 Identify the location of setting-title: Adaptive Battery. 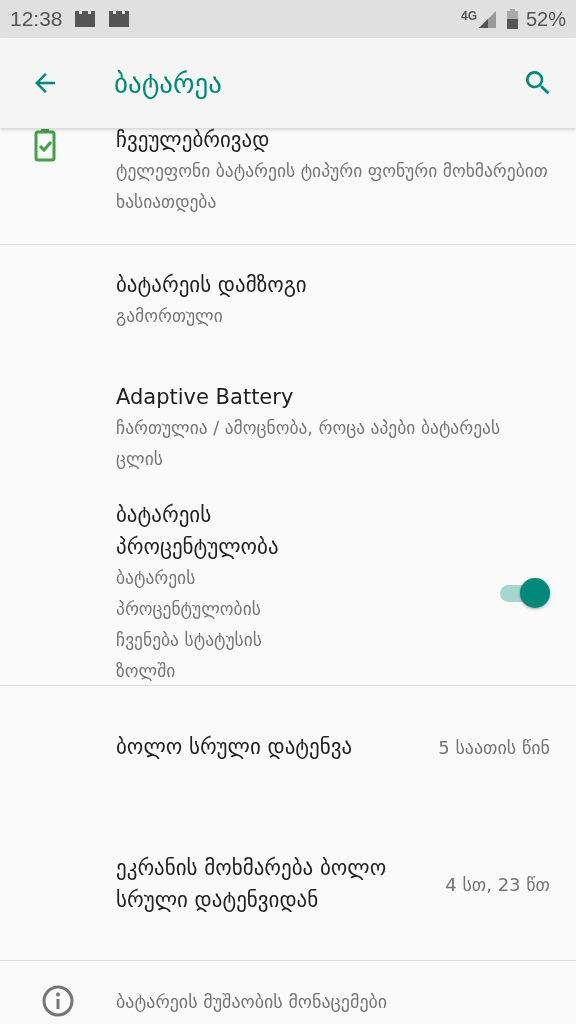
(205, 397).